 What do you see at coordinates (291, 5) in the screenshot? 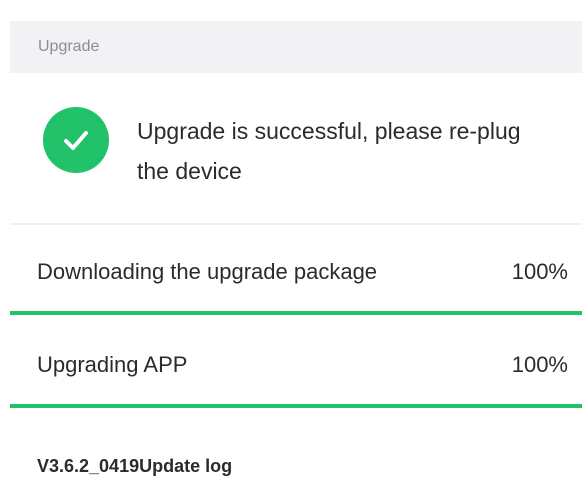
I see `top-margin` at bounding box center [291, 5].